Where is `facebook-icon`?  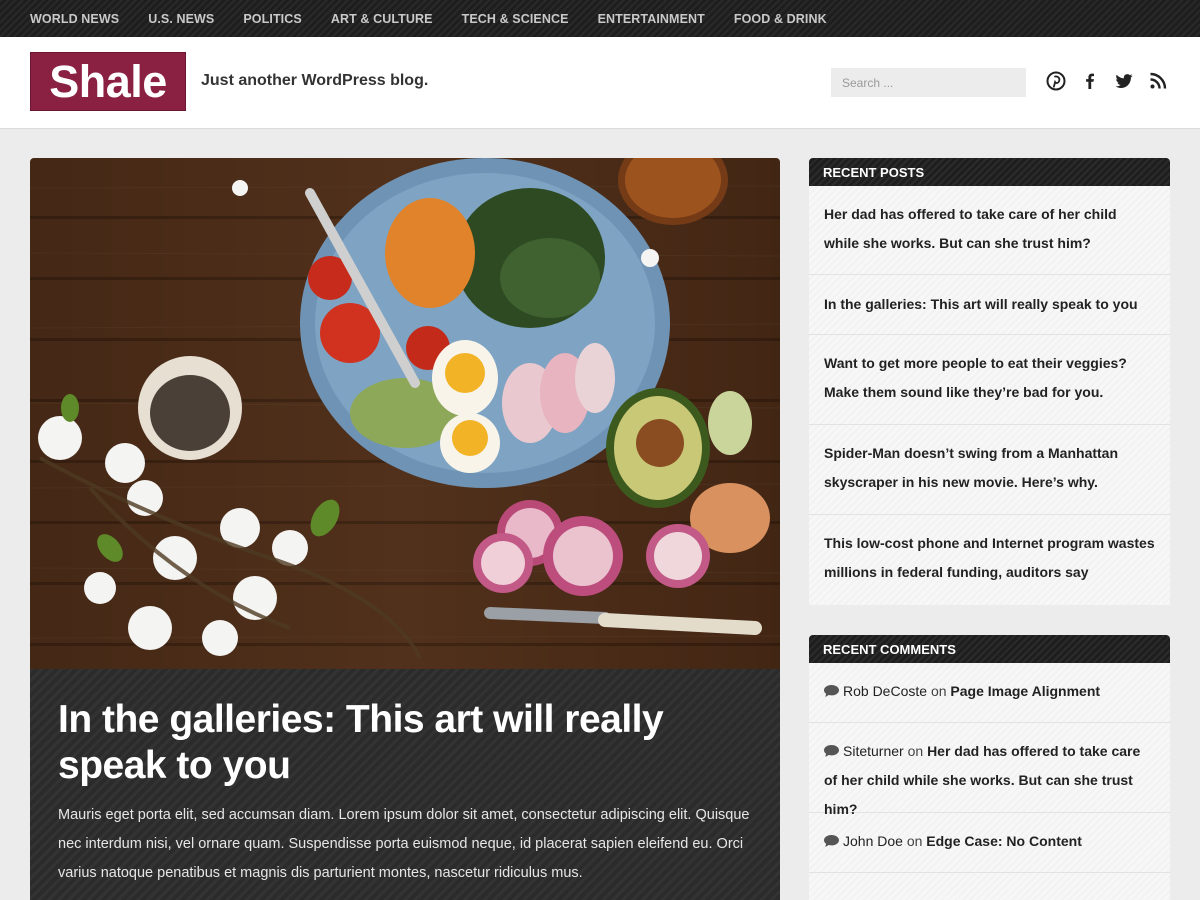 facebook-icon is located at coordinates (1090, 81).